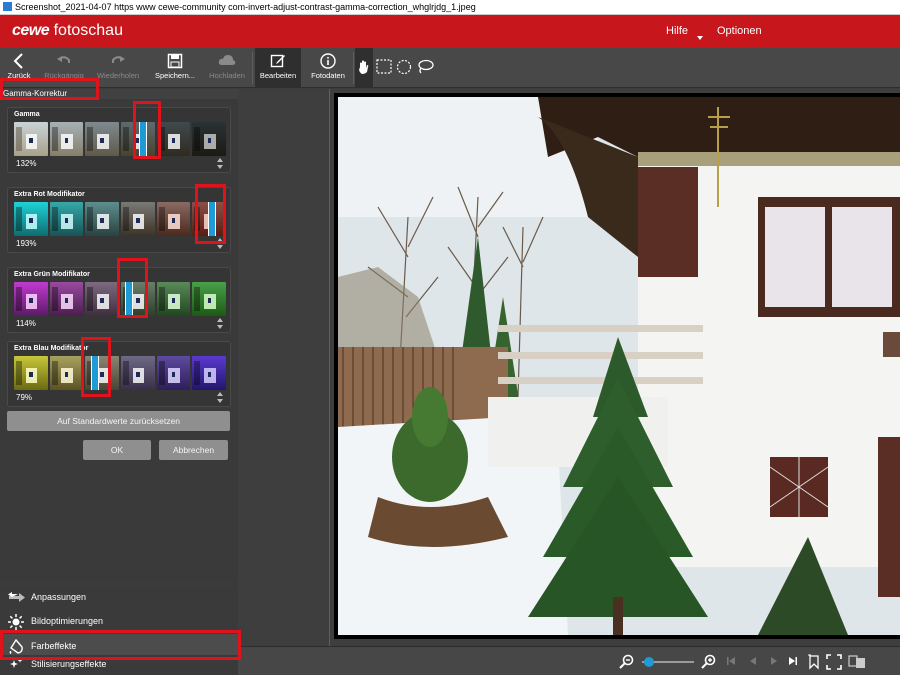 The height and width of the screenshot is (675, 900). What do you see at coordinates (49, 194) in the screenshot?
I see `red-modifier-label: Extra Rot Modifikator` at bounding box center [49, 194].